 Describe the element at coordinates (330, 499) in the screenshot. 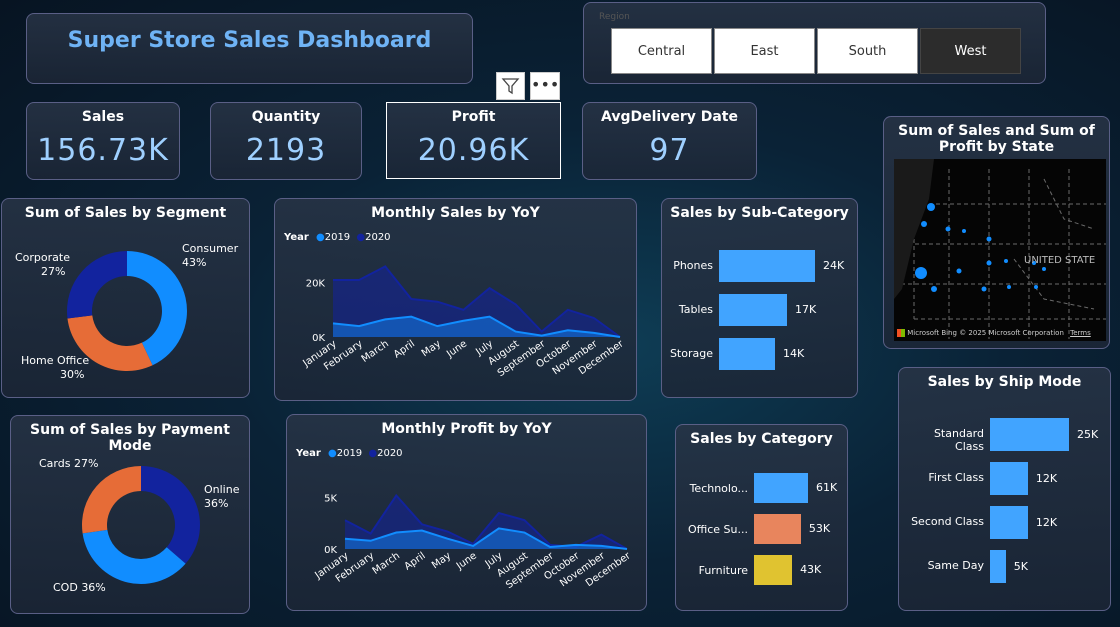

I see `monthly-profit-ytick: 5K` at that location.